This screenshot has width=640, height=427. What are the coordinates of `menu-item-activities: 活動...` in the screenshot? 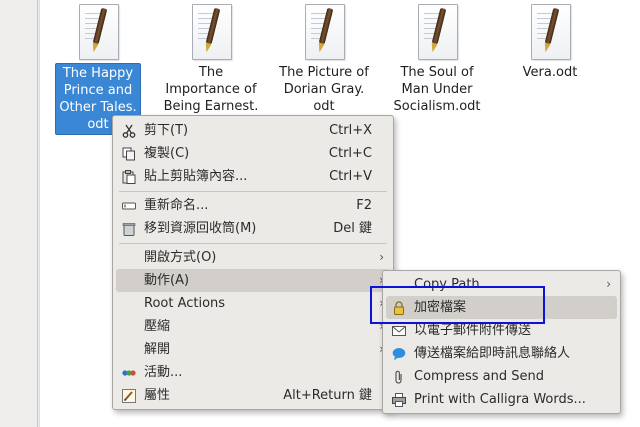 It's located at (253, 372).